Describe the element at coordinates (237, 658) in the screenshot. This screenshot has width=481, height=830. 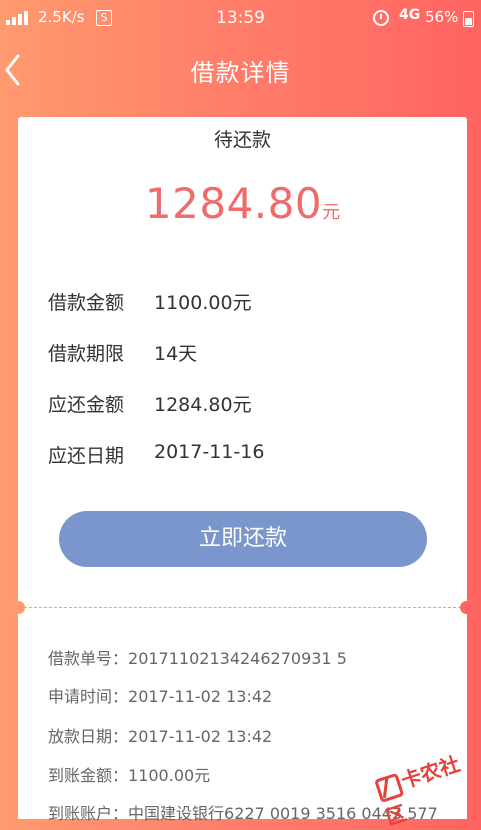
I see `detail-value: 20171102134246270931 5` at that location.